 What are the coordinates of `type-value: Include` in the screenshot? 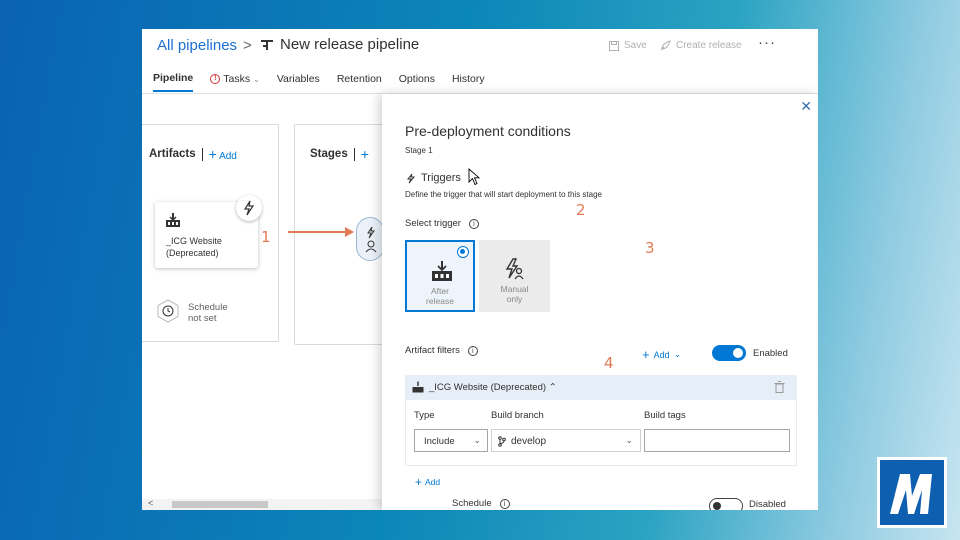 It's located at (439, 441).